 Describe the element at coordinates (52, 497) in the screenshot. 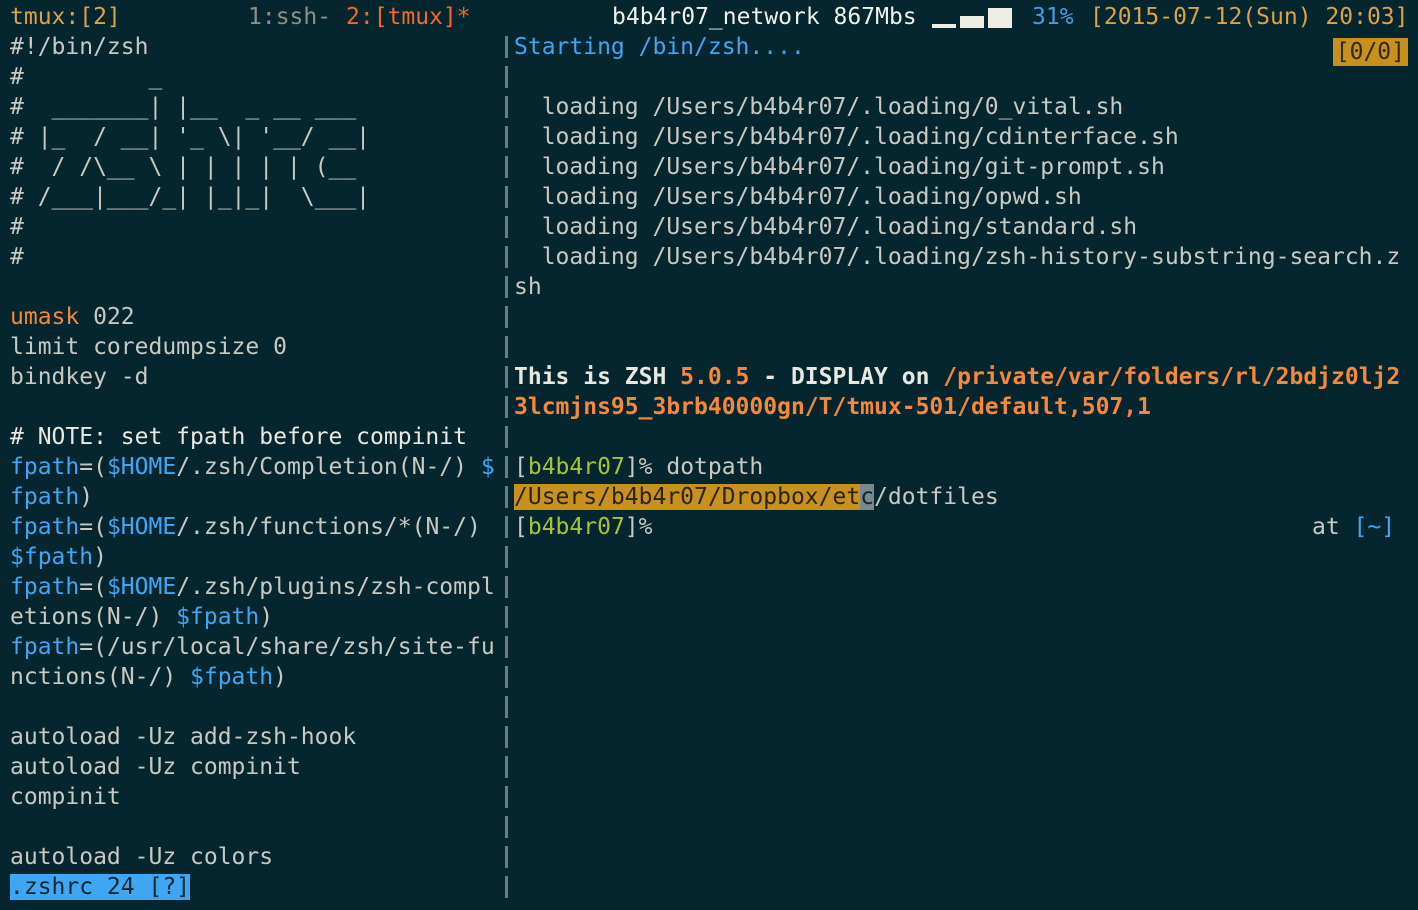

I see `code-line-fpath-wrap: fpath)` at that location.